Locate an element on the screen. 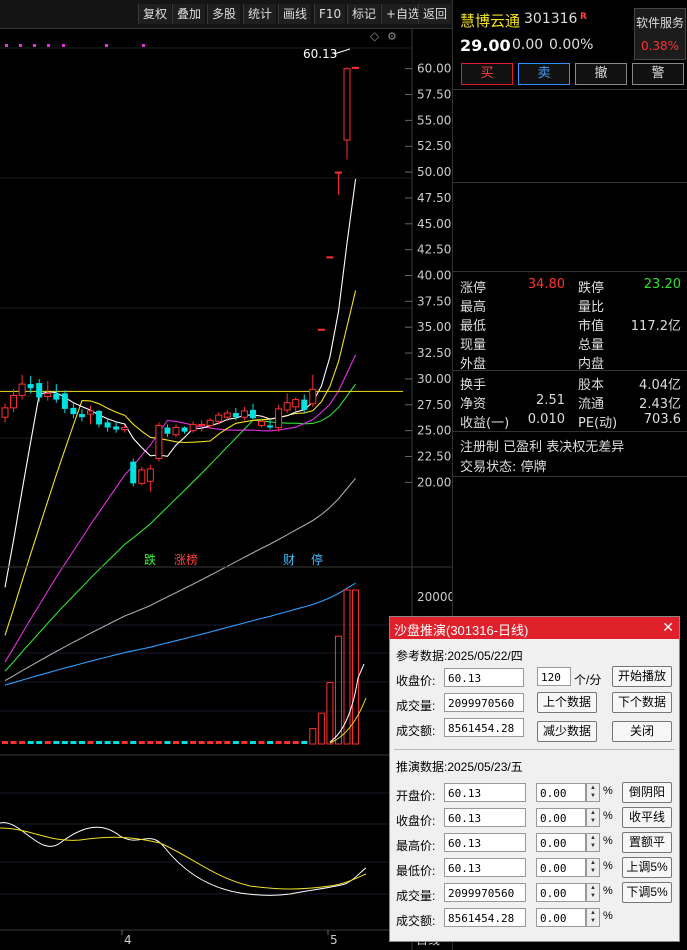 The image size is (687, 950). event-marker: 跌 is located at coordinates (150, 559).